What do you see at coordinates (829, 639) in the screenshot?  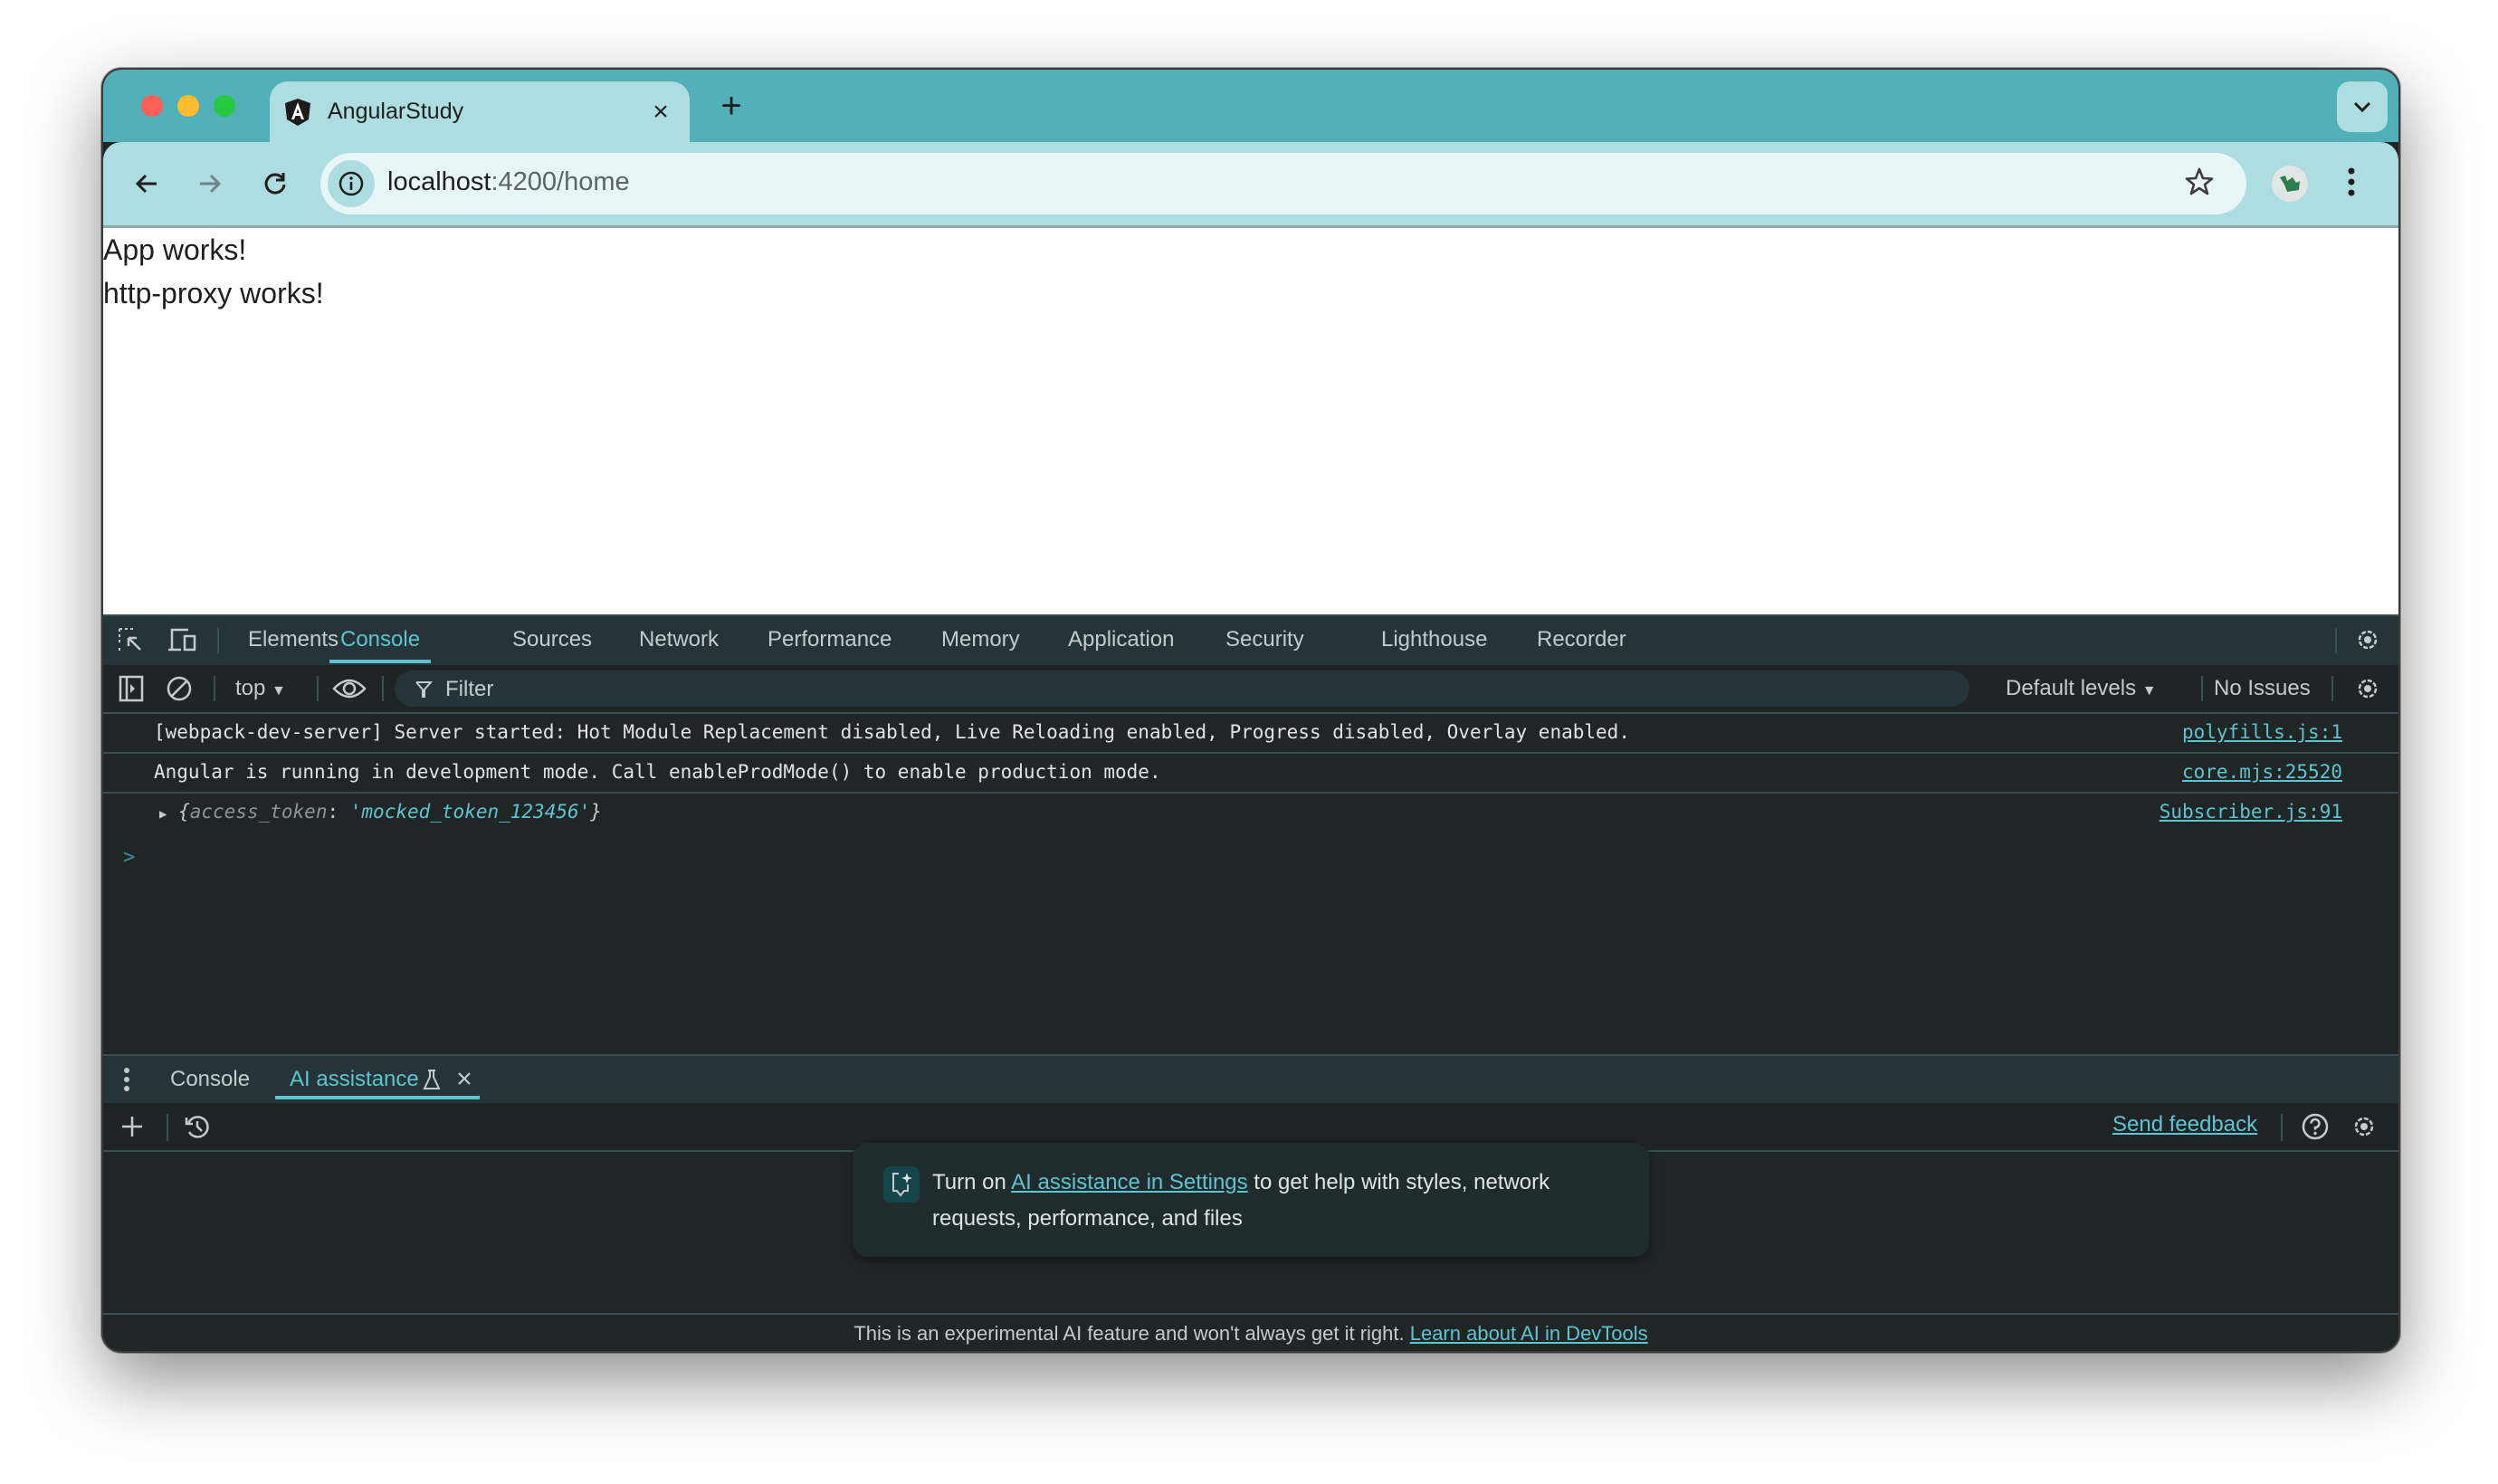 I see `tab-performance: Performance` at bounding box center [829, 639].